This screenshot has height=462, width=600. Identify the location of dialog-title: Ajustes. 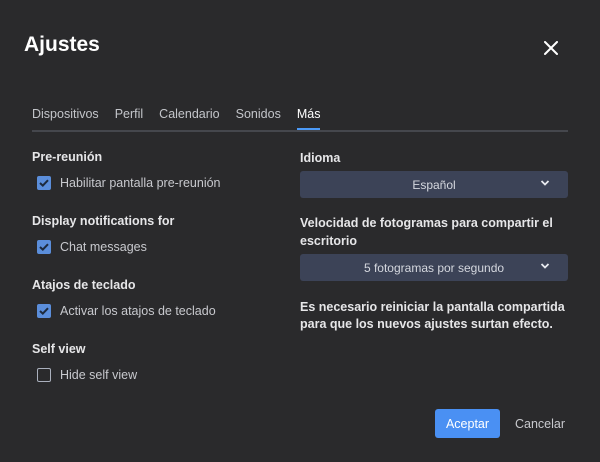
(62, 44).